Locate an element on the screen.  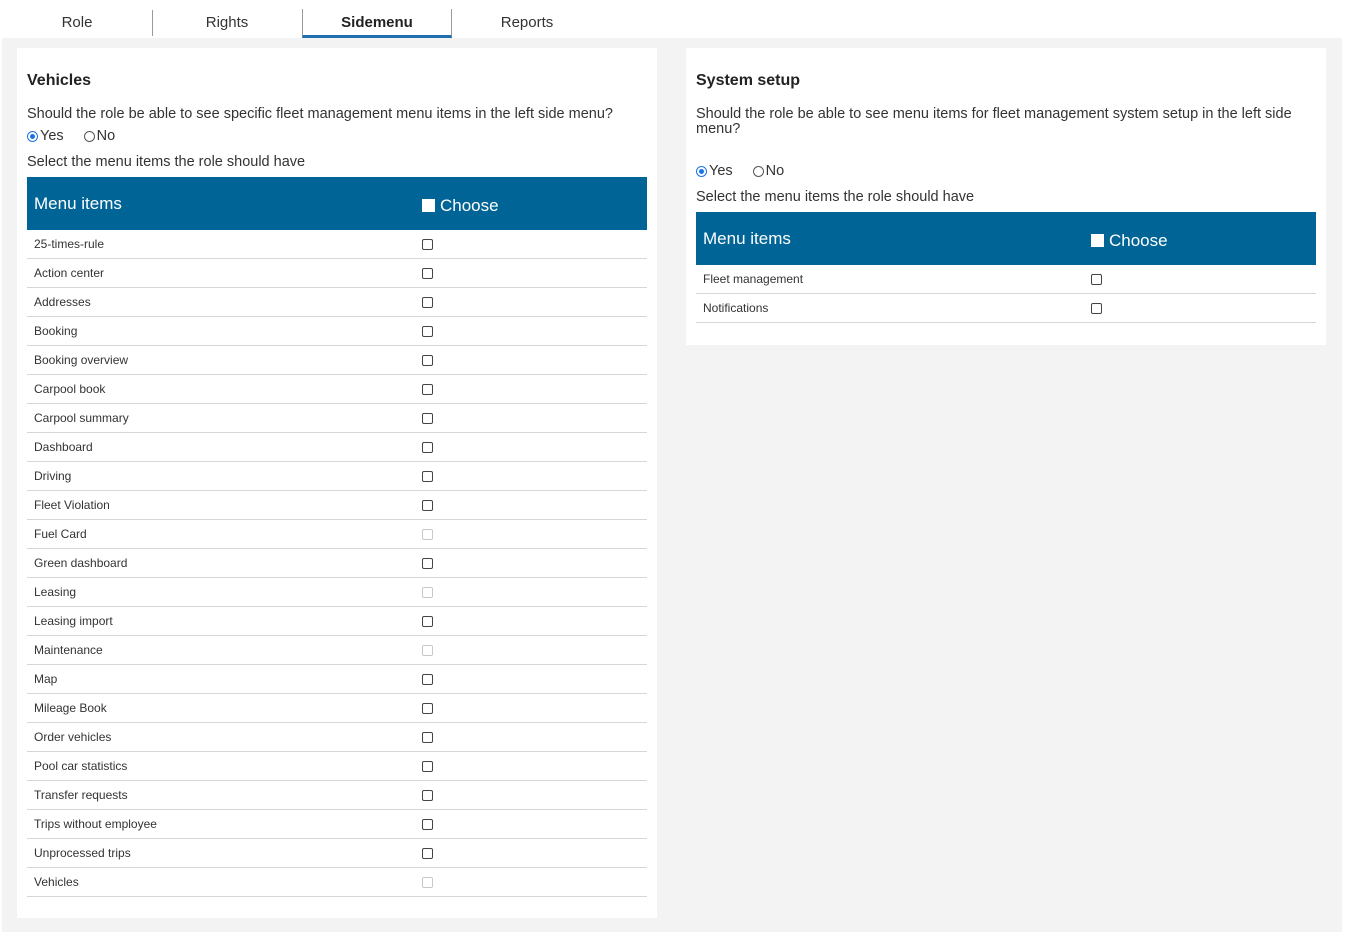
table-row: Map is located at coordinates (337, 679).